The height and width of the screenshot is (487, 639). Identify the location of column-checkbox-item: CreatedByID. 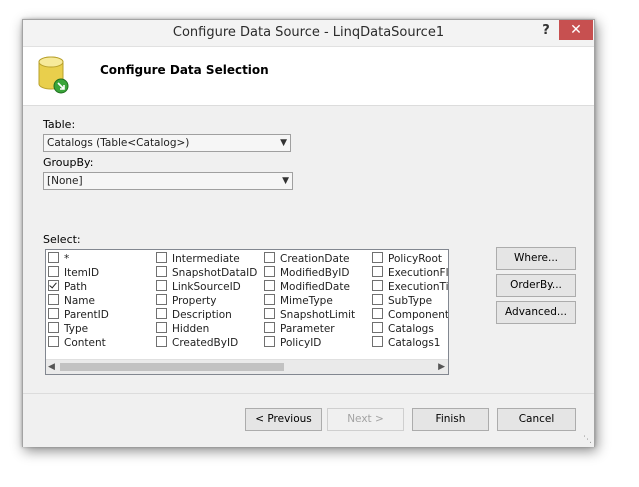
(197, 343).